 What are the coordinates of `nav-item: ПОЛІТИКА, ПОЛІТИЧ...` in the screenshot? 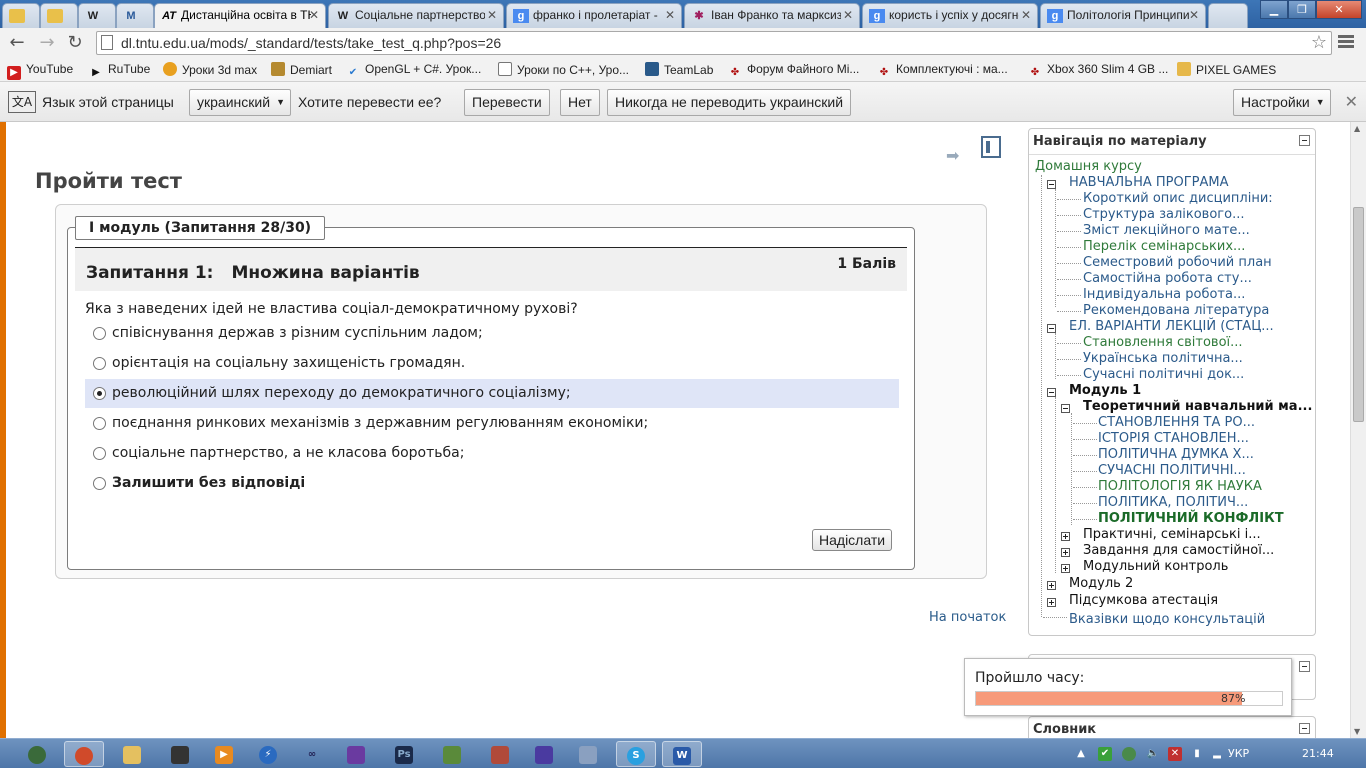 It's located at (1173, 502).